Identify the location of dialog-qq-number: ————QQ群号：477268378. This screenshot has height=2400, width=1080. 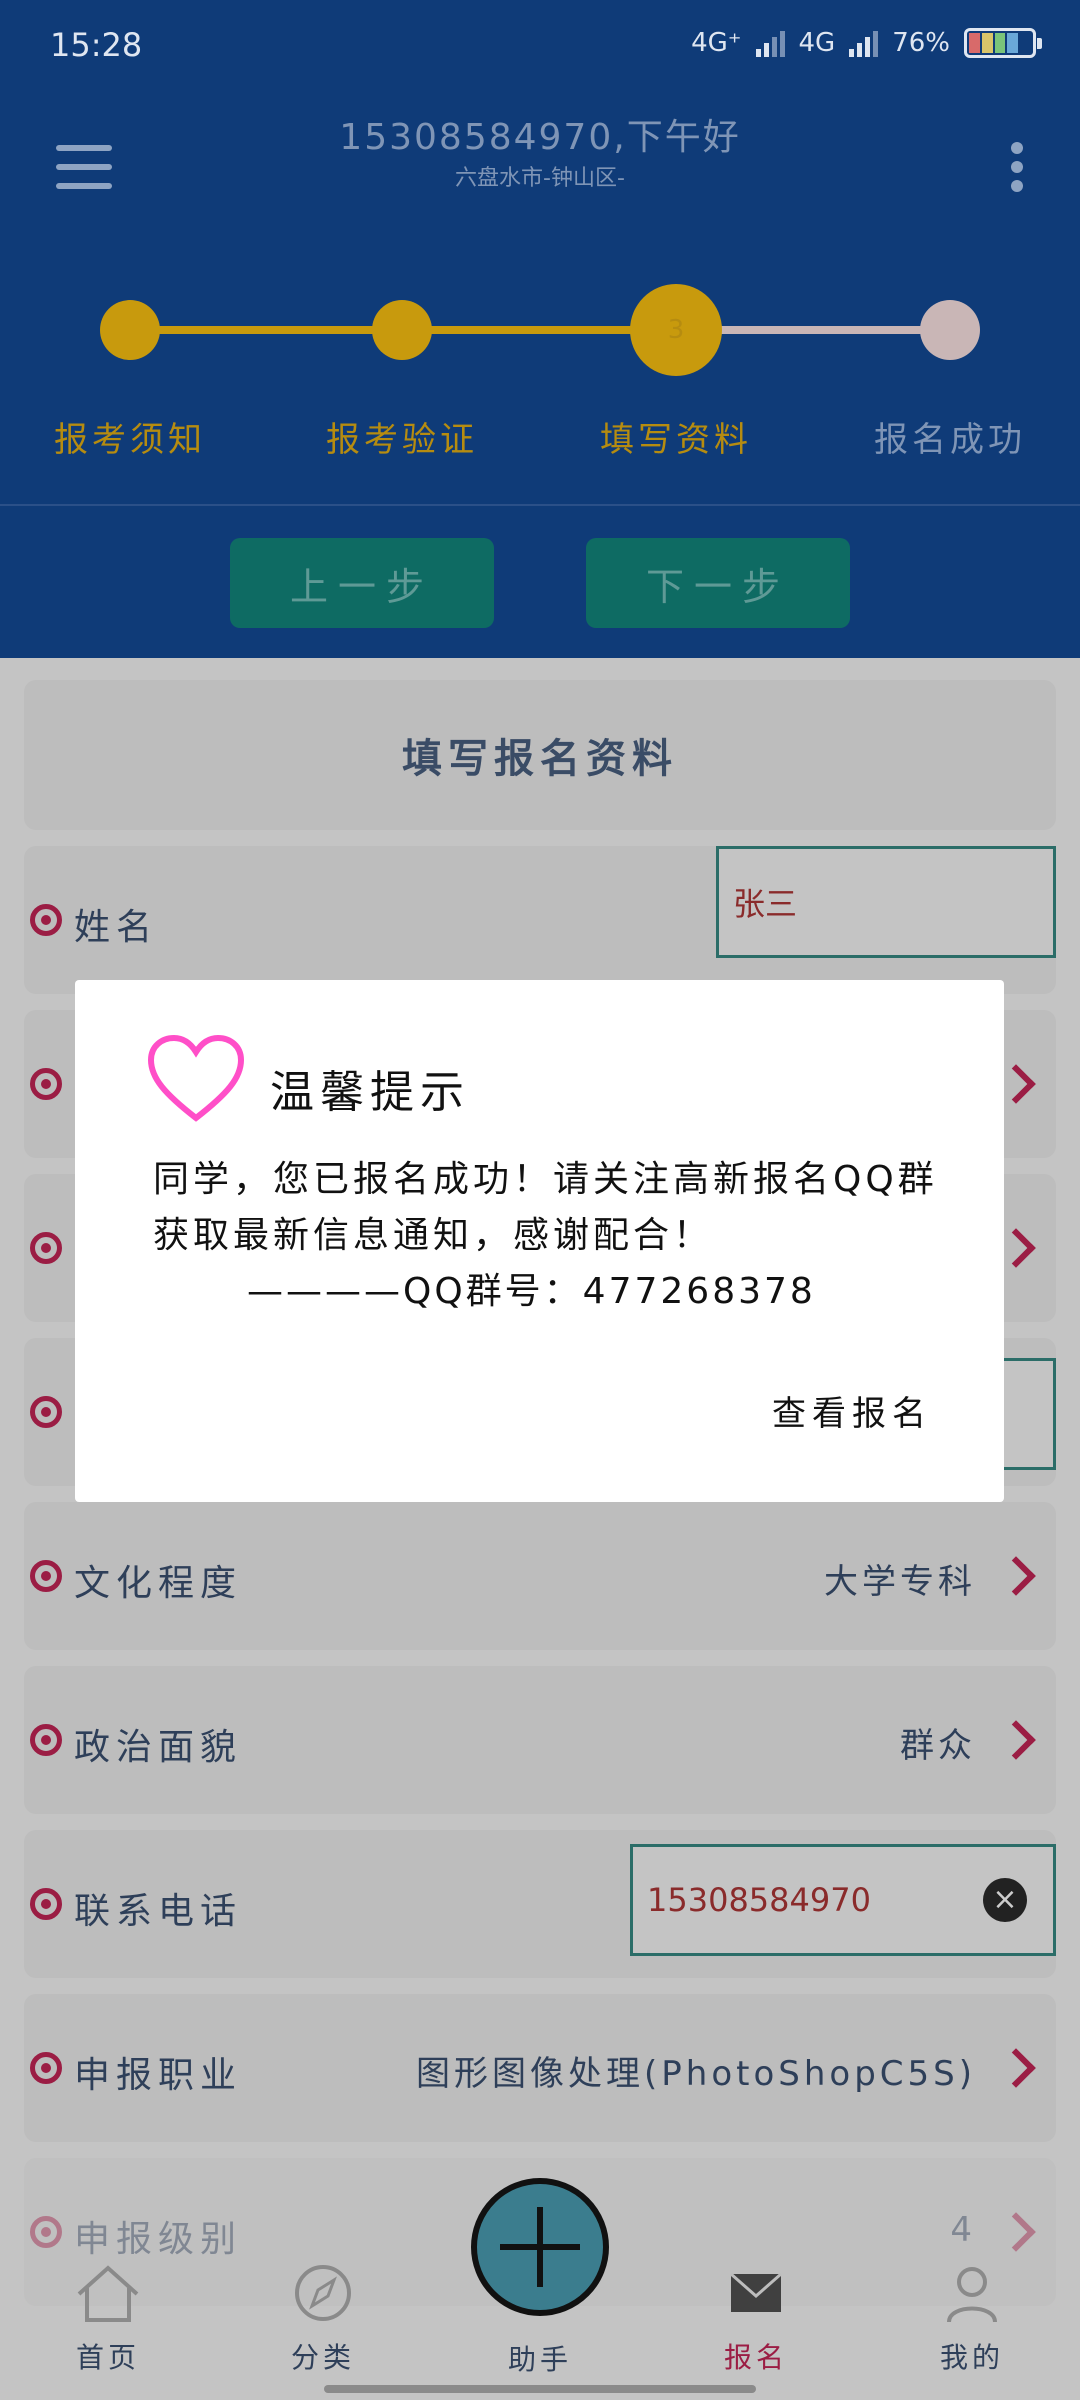
(531, 1291).